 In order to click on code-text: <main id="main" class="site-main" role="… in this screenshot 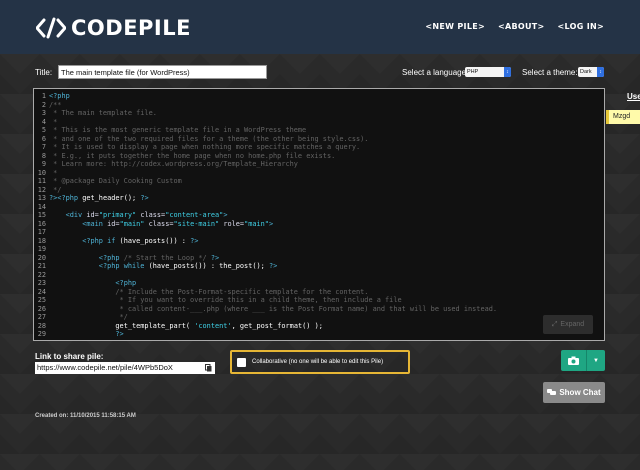, I will do `click(161, 224)`.